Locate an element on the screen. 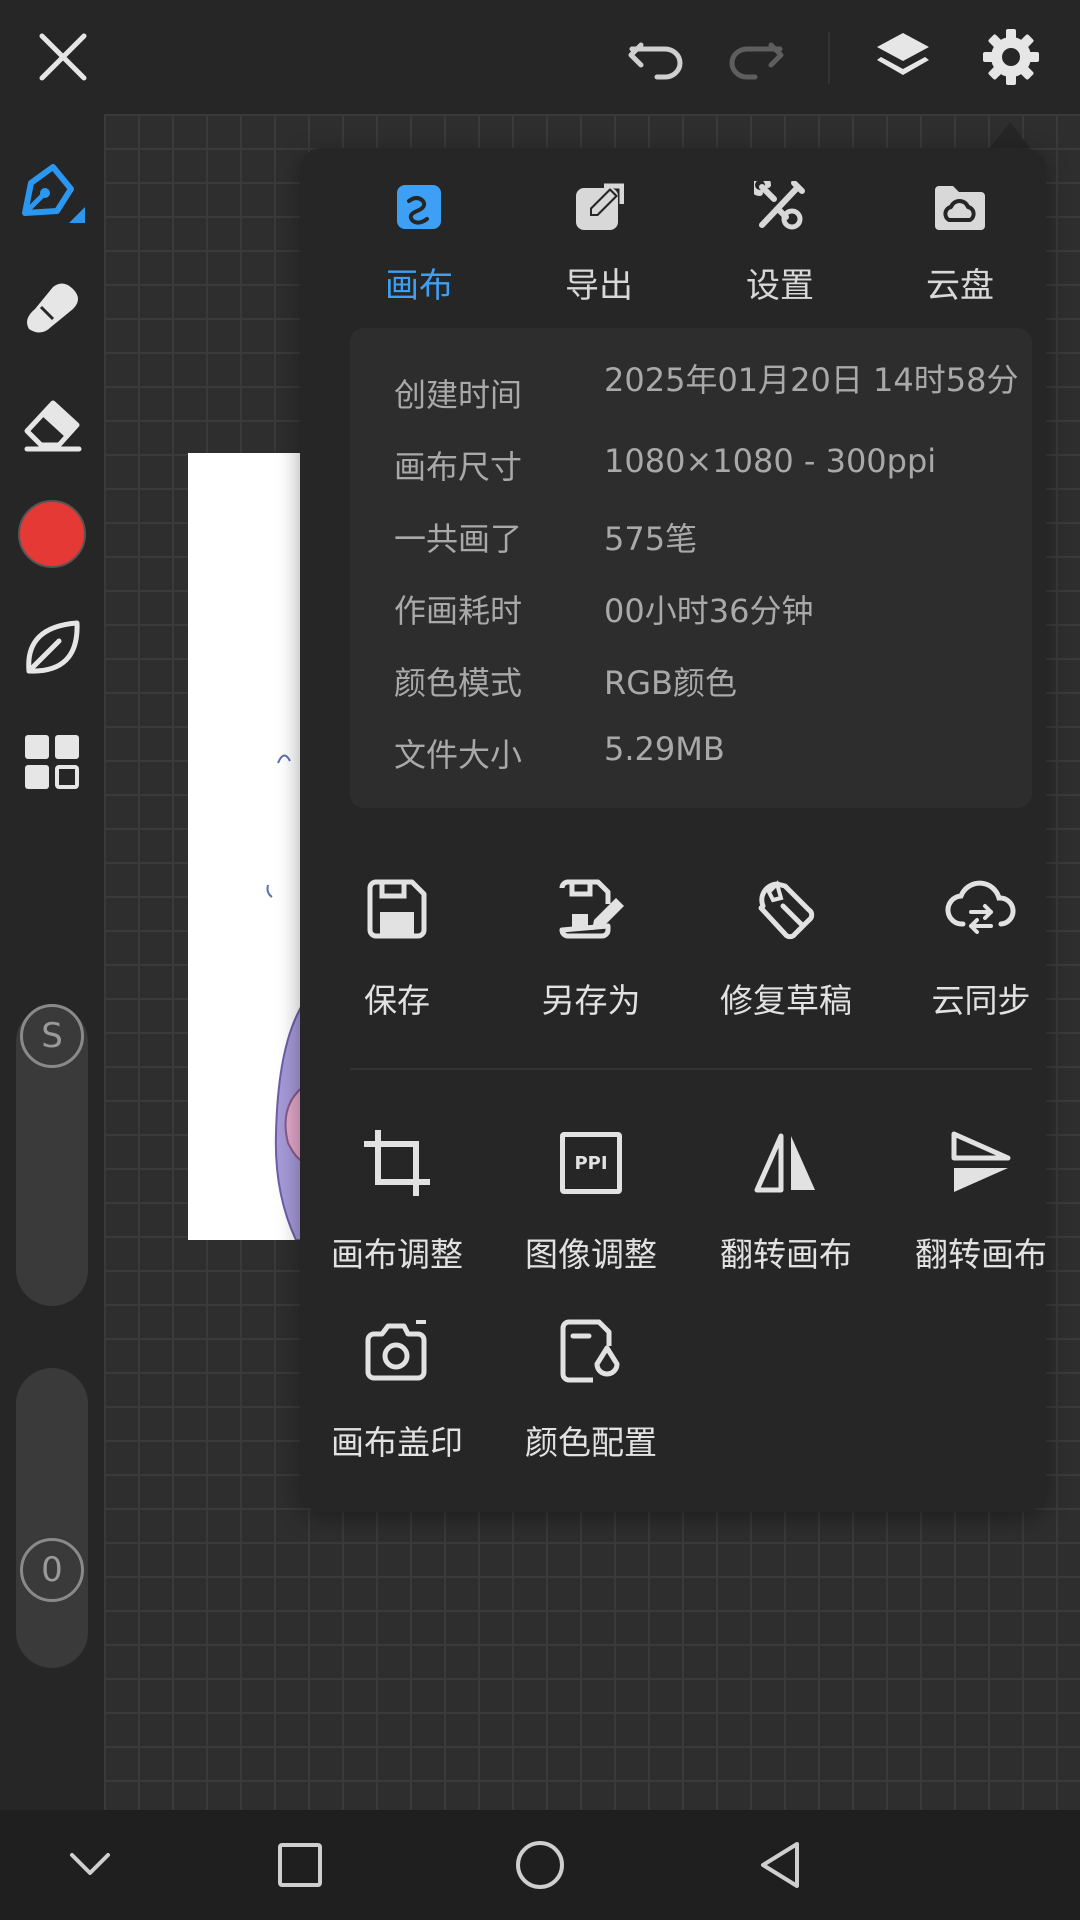 This screenshot has height=1920, width=1080. save-icon is located at coordinates (397, 909).